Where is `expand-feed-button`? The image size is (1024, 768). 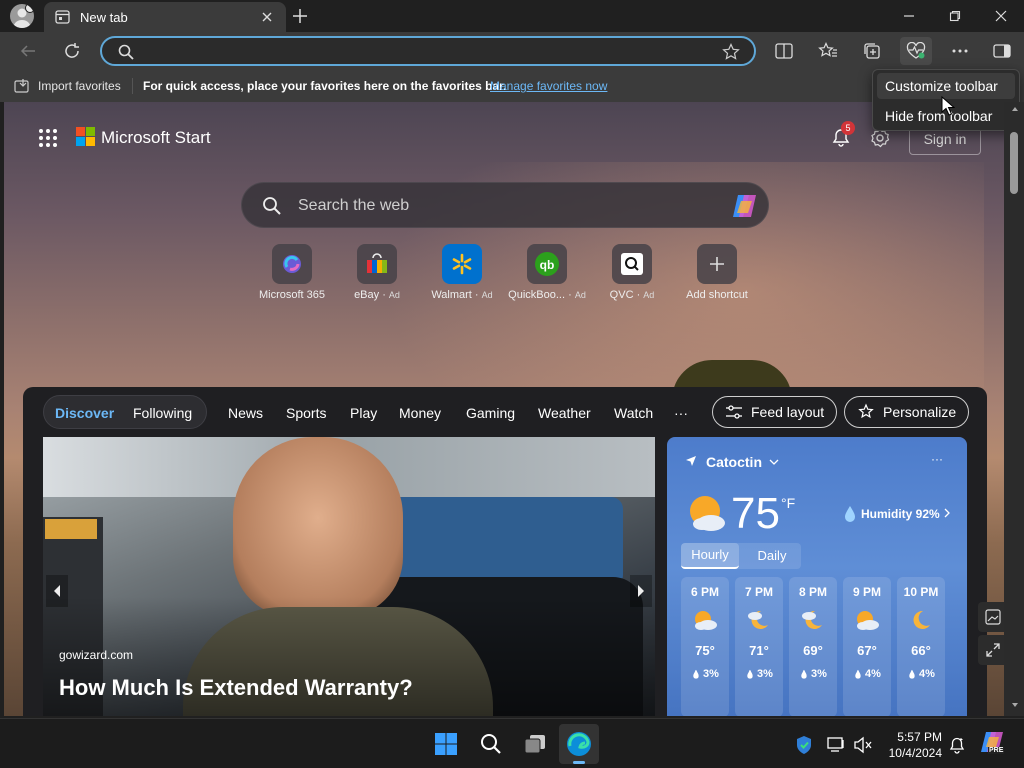 expand-feed-button is located at coordinates (991, 650).